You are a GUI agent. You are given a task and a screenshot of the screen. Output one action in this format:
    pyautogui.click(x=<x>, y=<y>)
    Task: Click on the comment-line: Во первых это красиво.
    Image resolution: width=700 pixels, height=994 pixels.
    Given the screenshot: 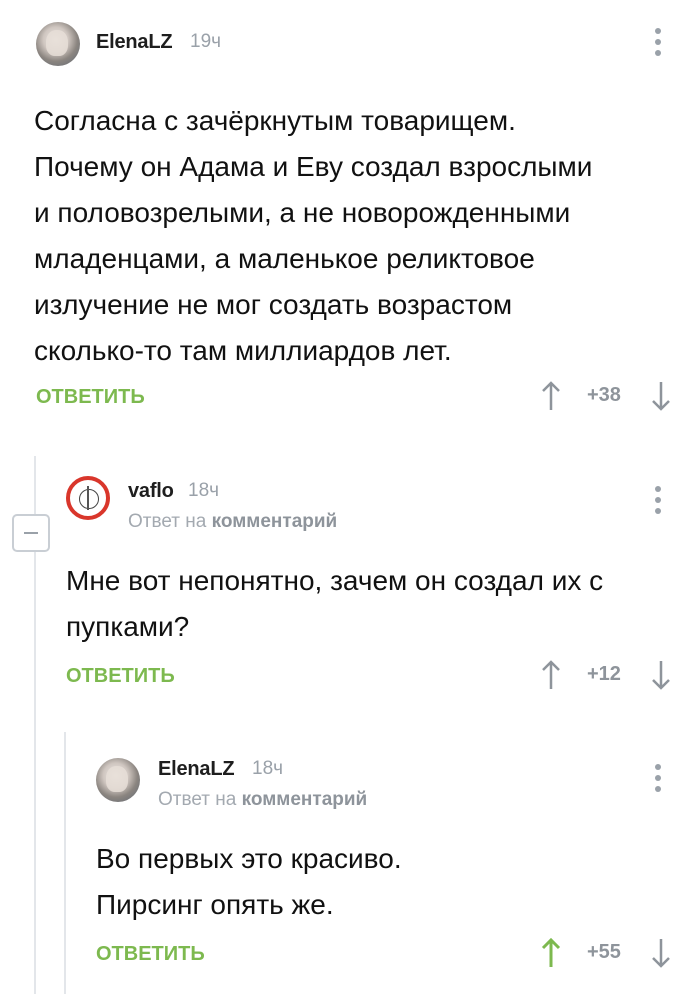 What is the action you would take?
    pyautogui.click(x=249, y=858)
    